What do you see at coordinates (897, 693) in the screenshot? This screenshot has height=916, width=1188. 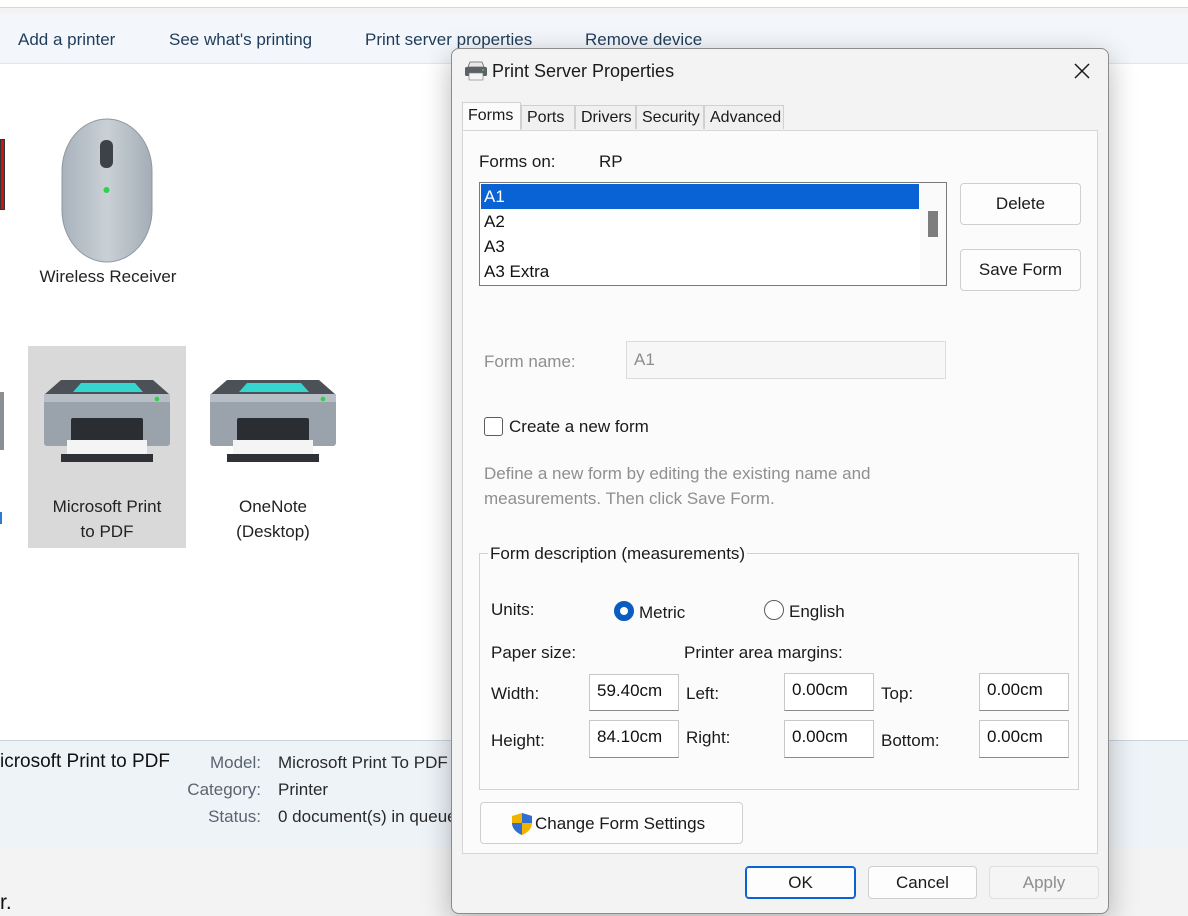 I see `top-margin-label: Top:` at bounding box center [897, 693].